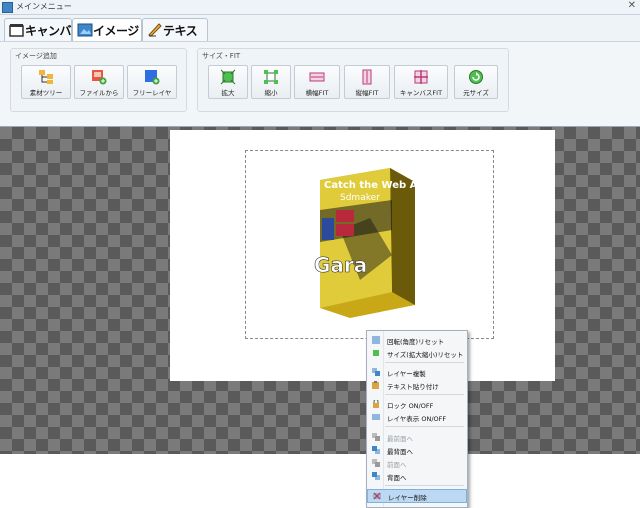 The width and height of the screenshot is (640, 508). What do you see at coordinates (46, 77) in the screenshot?
I see `material-tree-icon` at bounding box center [46, 77].